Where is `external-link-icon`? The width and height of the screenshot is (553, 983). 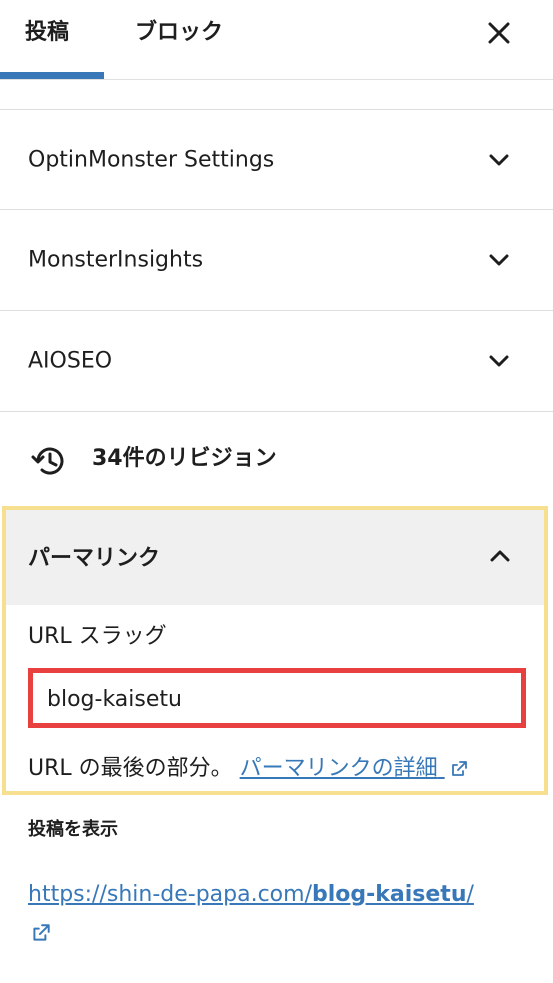
external-link-icon is located at coordinates (41, 933).